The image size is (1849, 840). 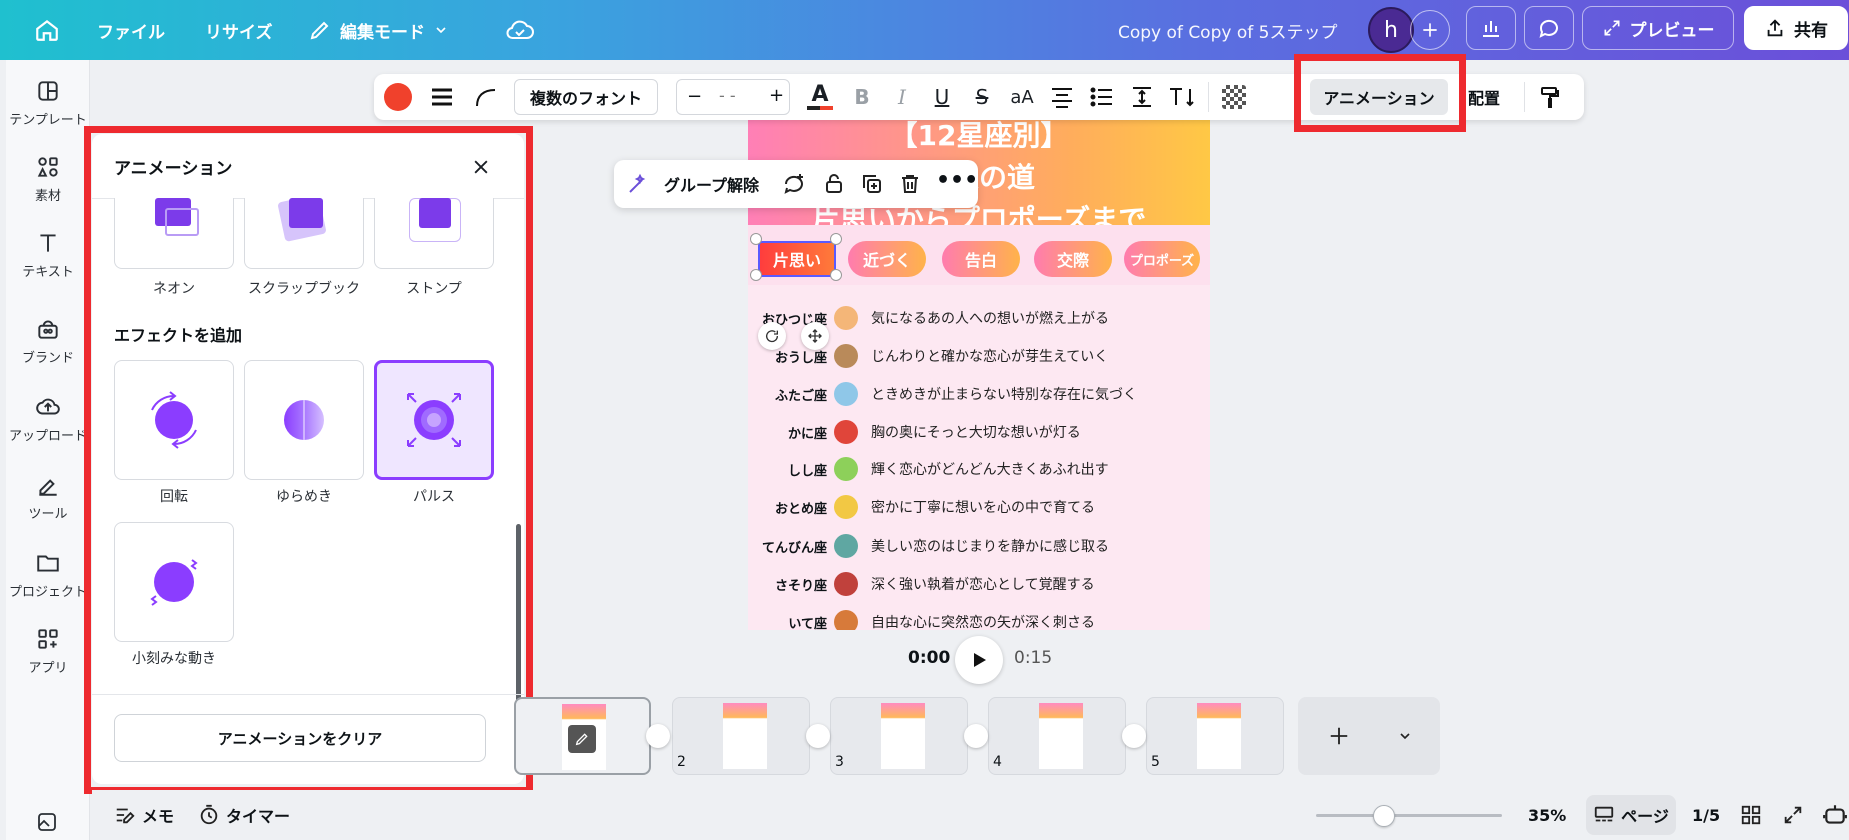 What do you see at coordinates (957, 180) in the screenshot?
I see `more-options-icon: •••` at bounding box center [957, 180].